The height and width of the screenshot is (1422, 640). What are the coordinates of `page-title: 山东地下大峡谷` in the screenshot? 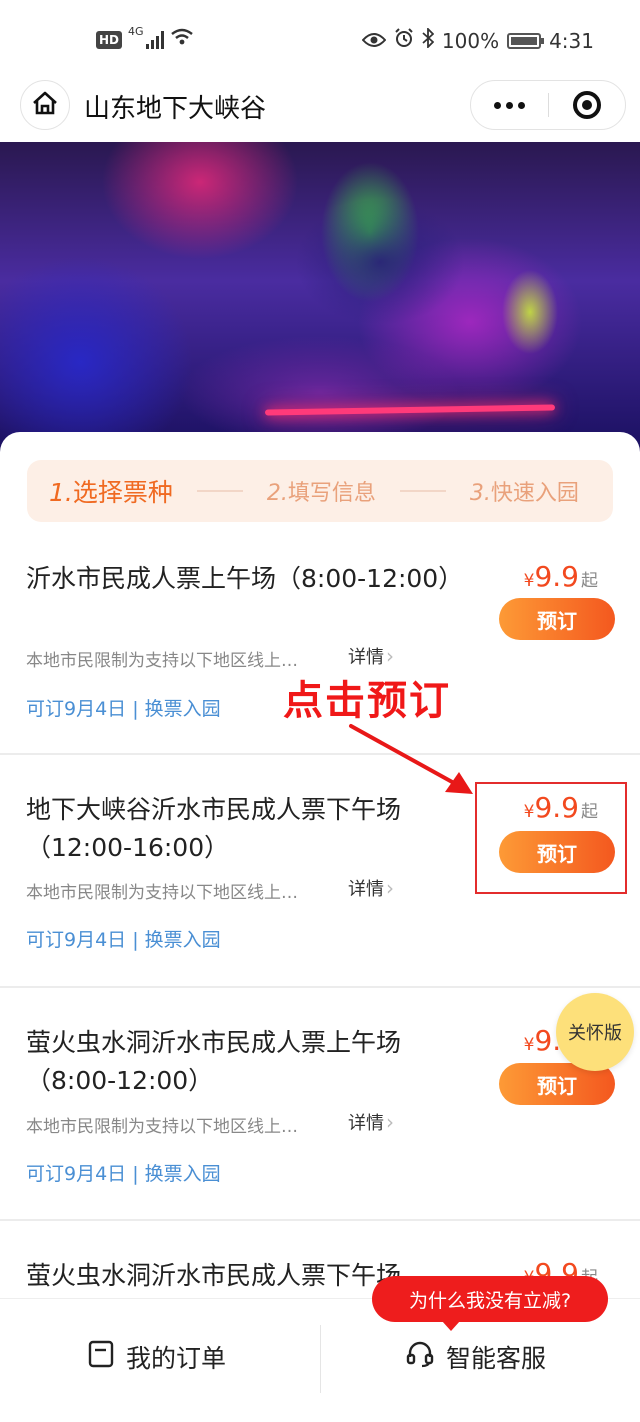 It's located at (175, 109).